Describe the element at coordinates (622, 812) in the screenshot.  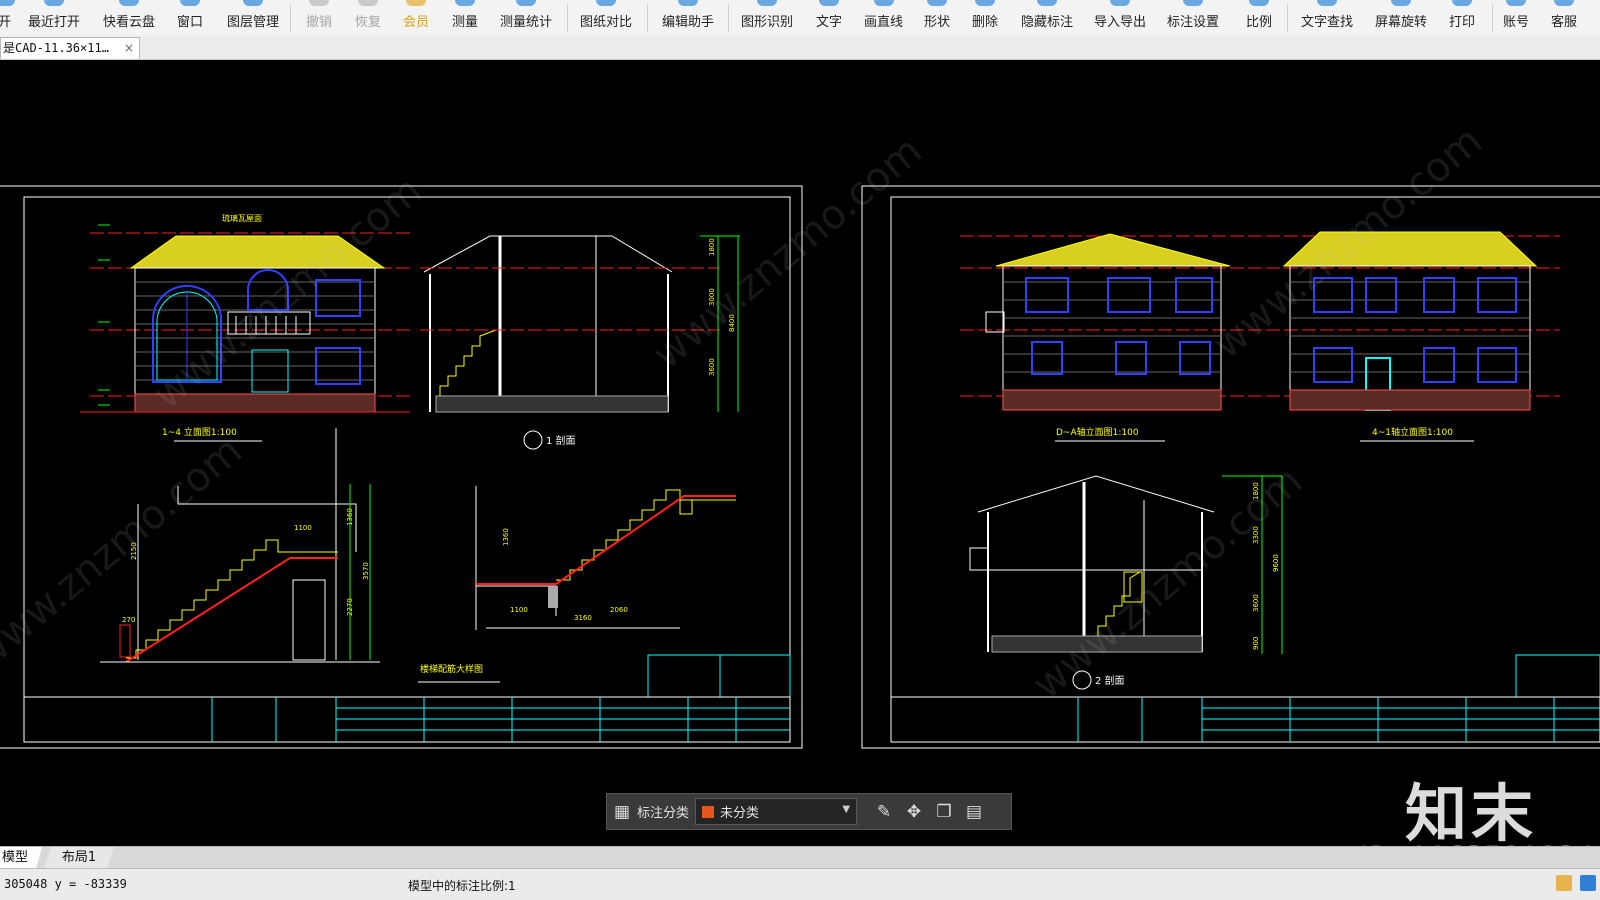
I see `grid-icon: ▦` at that location.